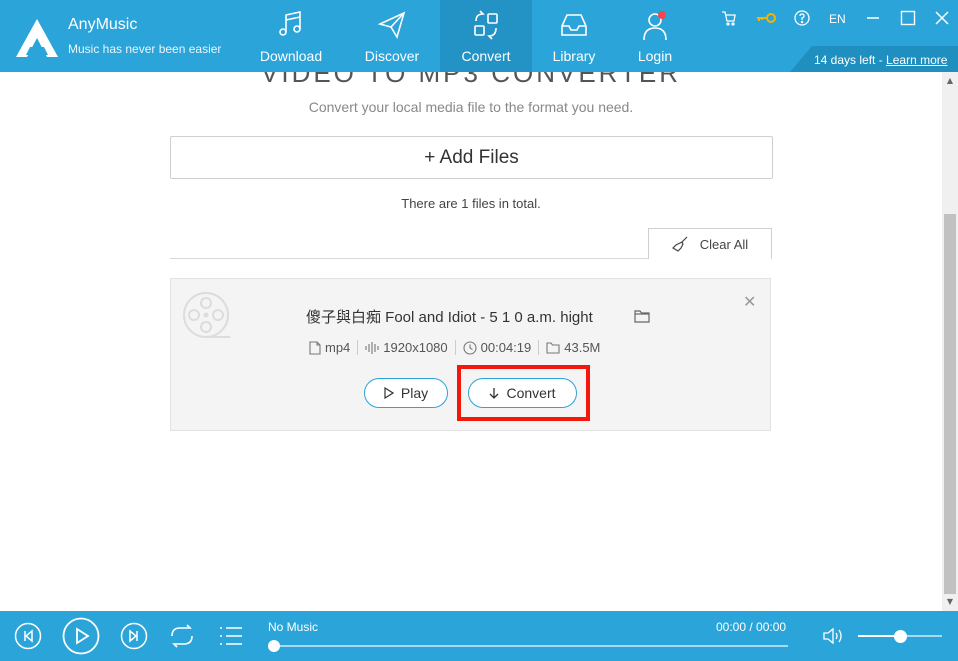  Describe the element at coordinates (574, 25) in the screenshot. I see `inbox-icon` at that location.